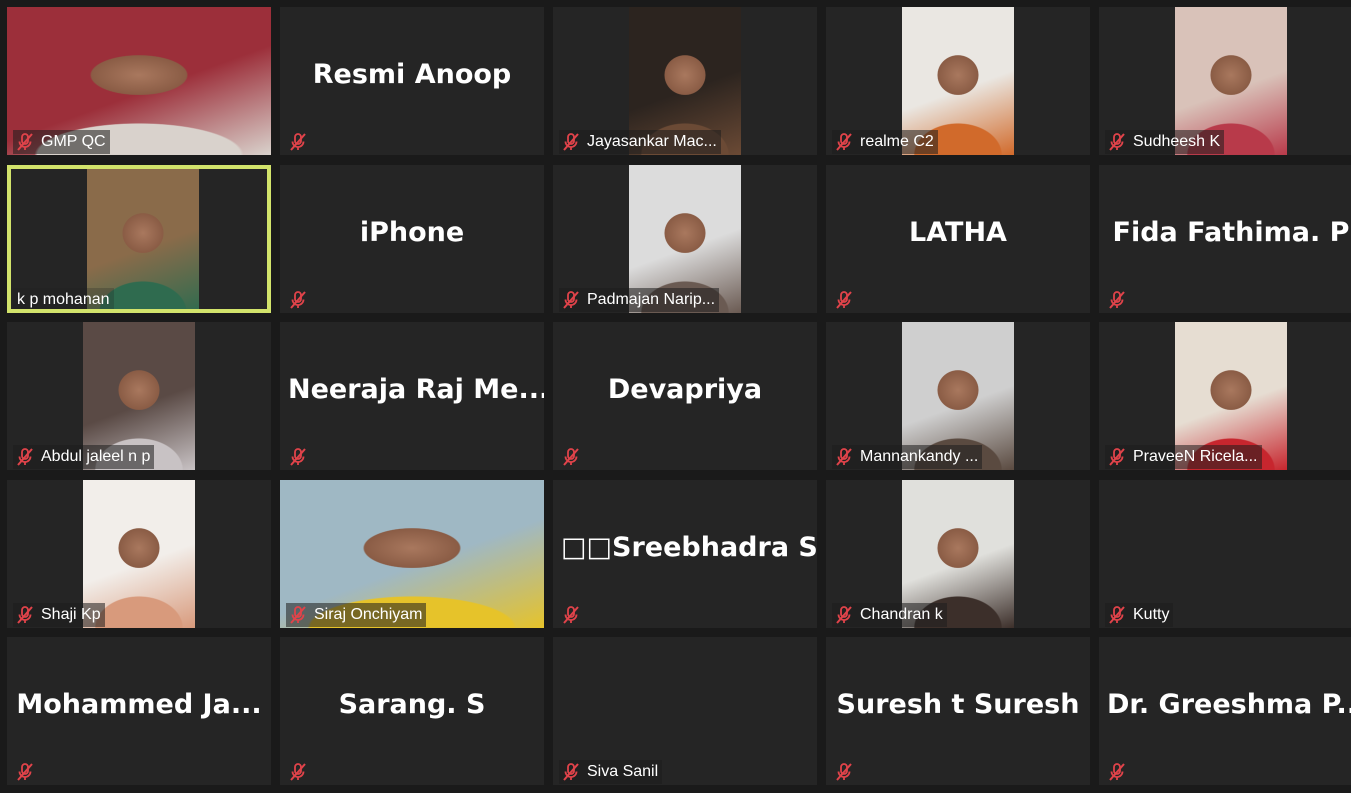 This screenshot has width=1351, height=793. I want to click on participant-tile: k p mohanan, so click(139, 239).